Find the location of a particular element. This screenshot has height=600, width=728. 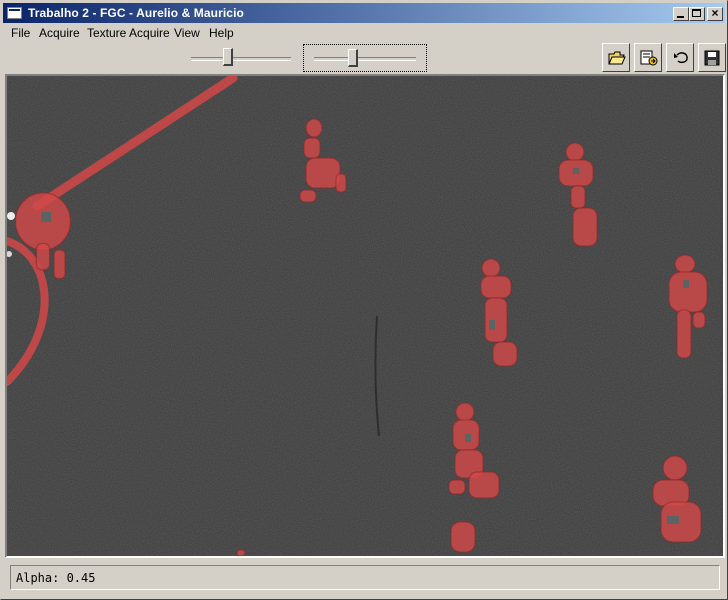

slider-1-track is located at coordinates (241, 59).